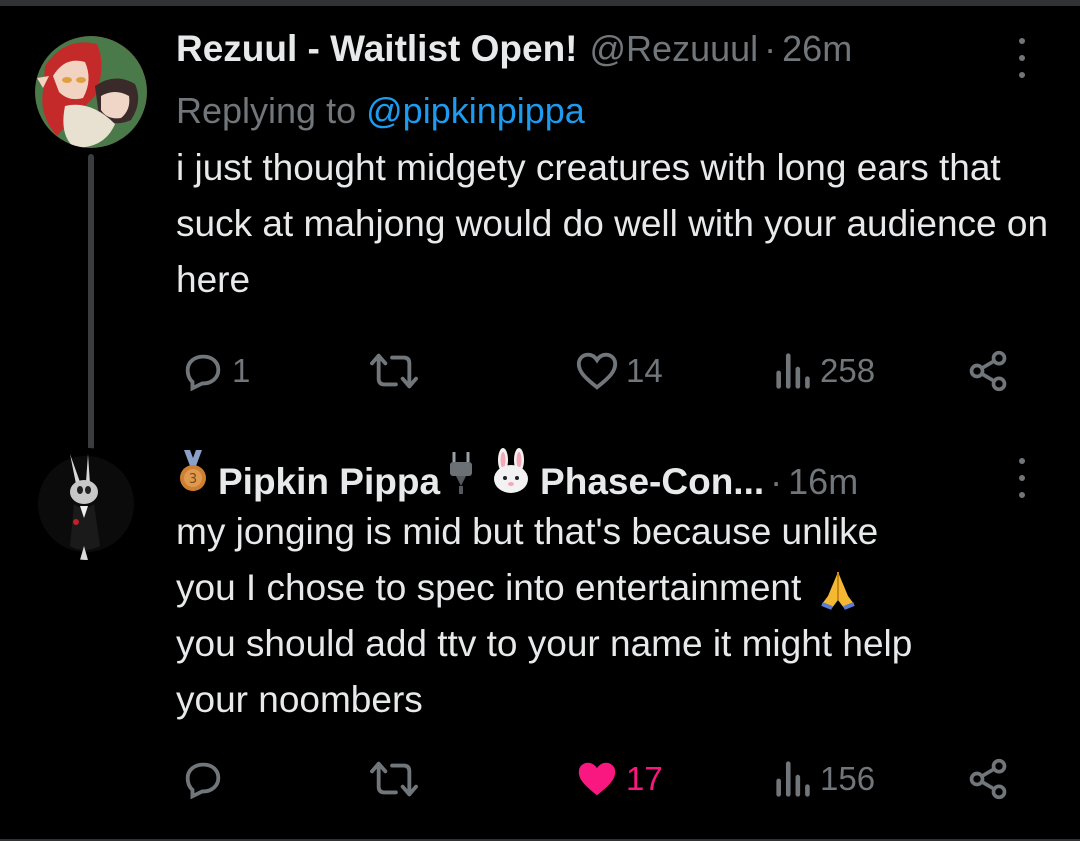 The image size is (1080, 841). Describe the element at coordinates (616, 588) in the screenshot. I see `tweet-text-line: you I chose to spec into entertainment` at that location.